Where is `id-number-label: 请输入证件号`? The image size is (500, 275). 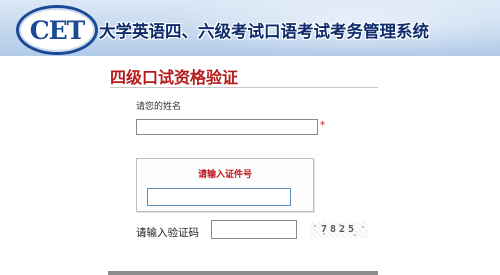 id-number-label: 请输入证件号 is located at coordinates (224, 175).